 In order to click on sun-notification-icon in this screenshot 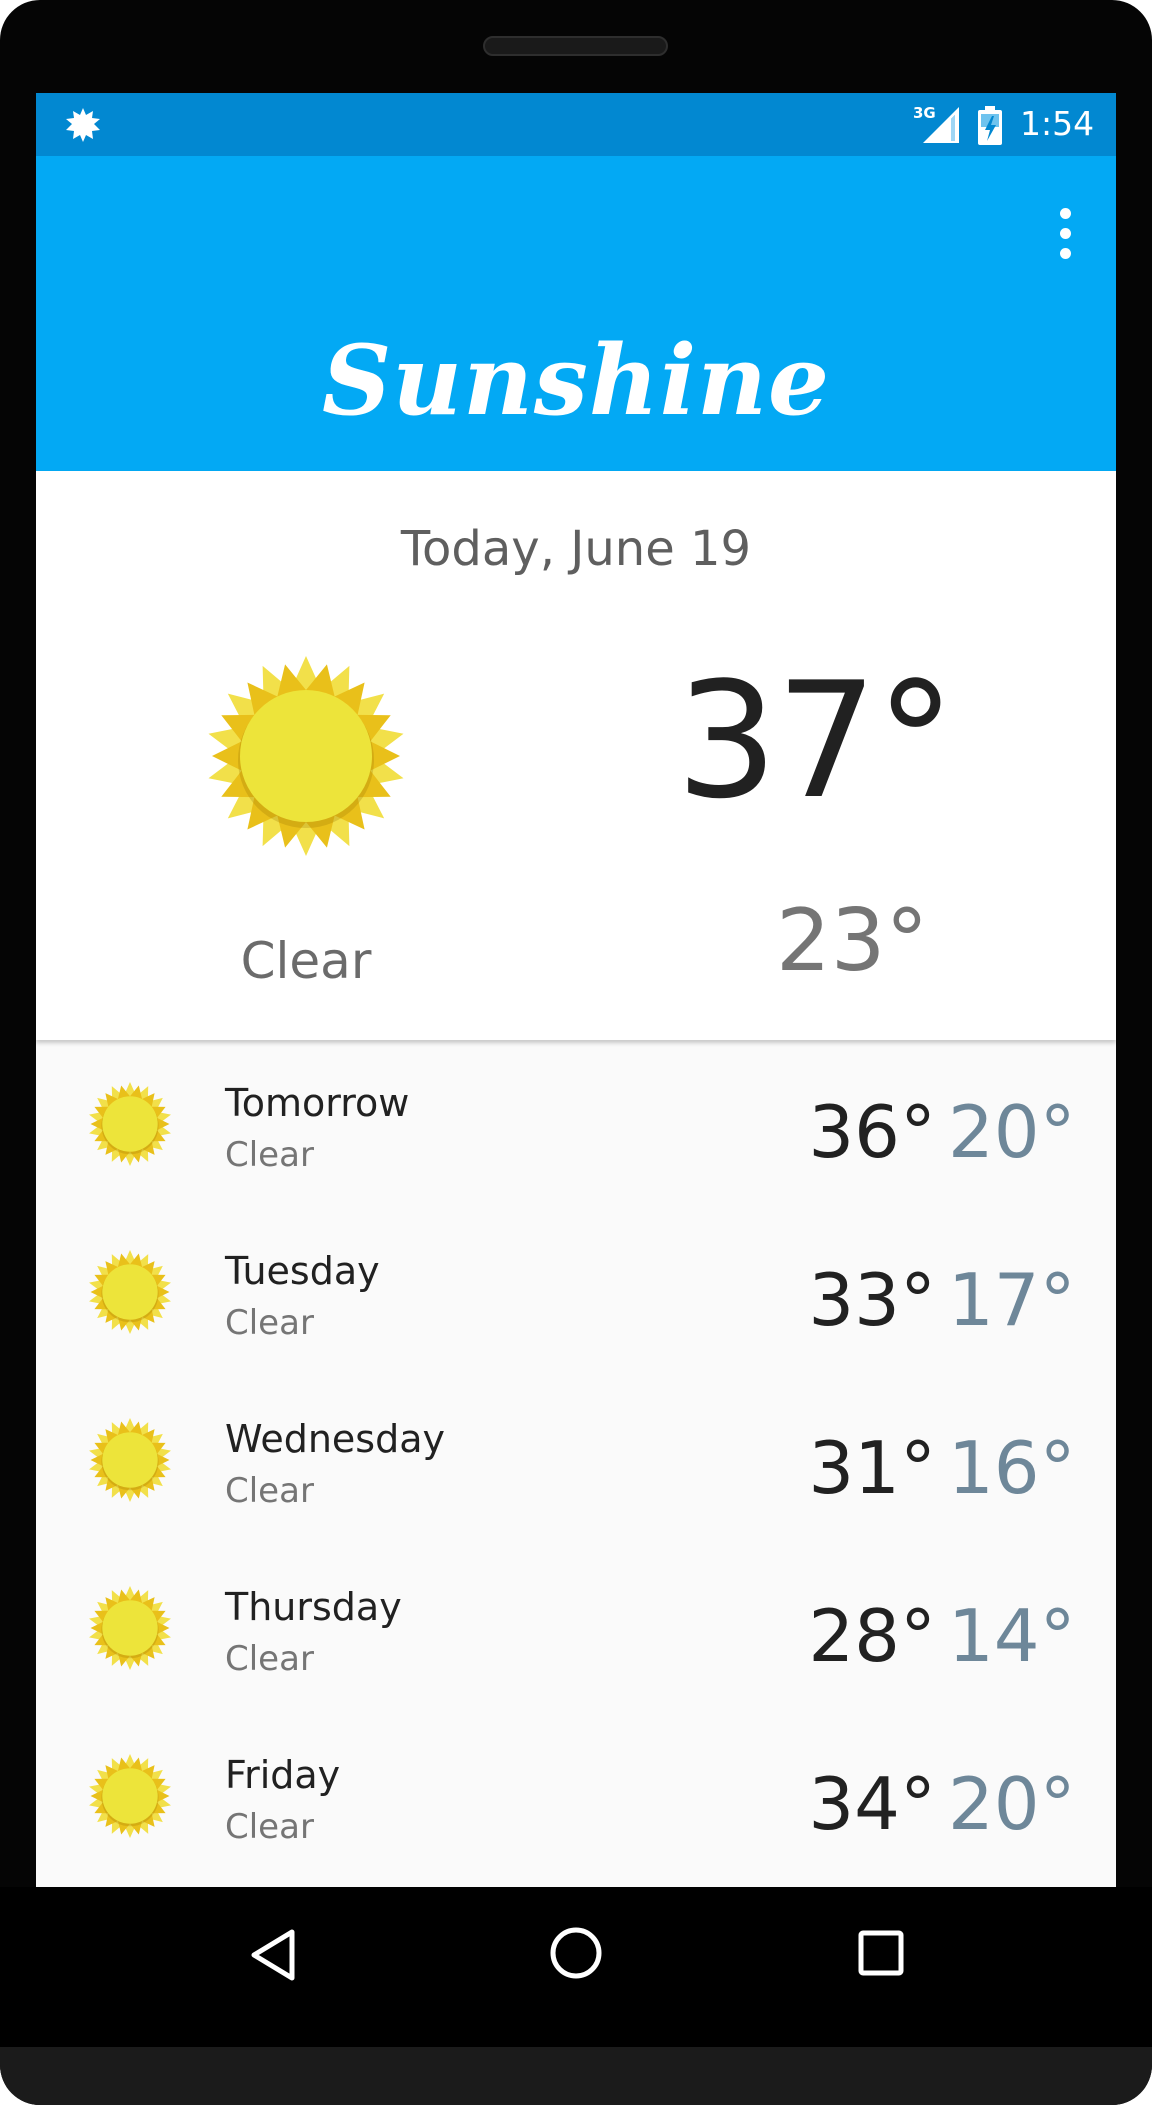, I will do `click(83, 125)`.